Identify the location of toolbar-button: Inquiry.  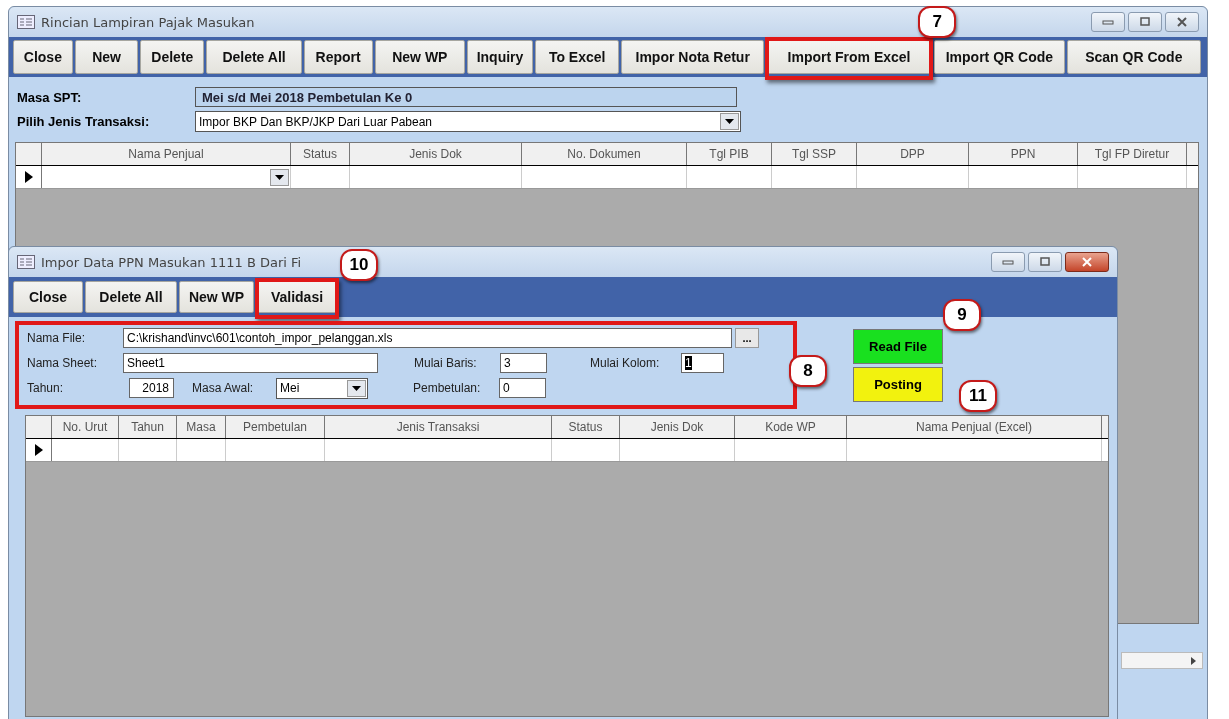
(500, 57).